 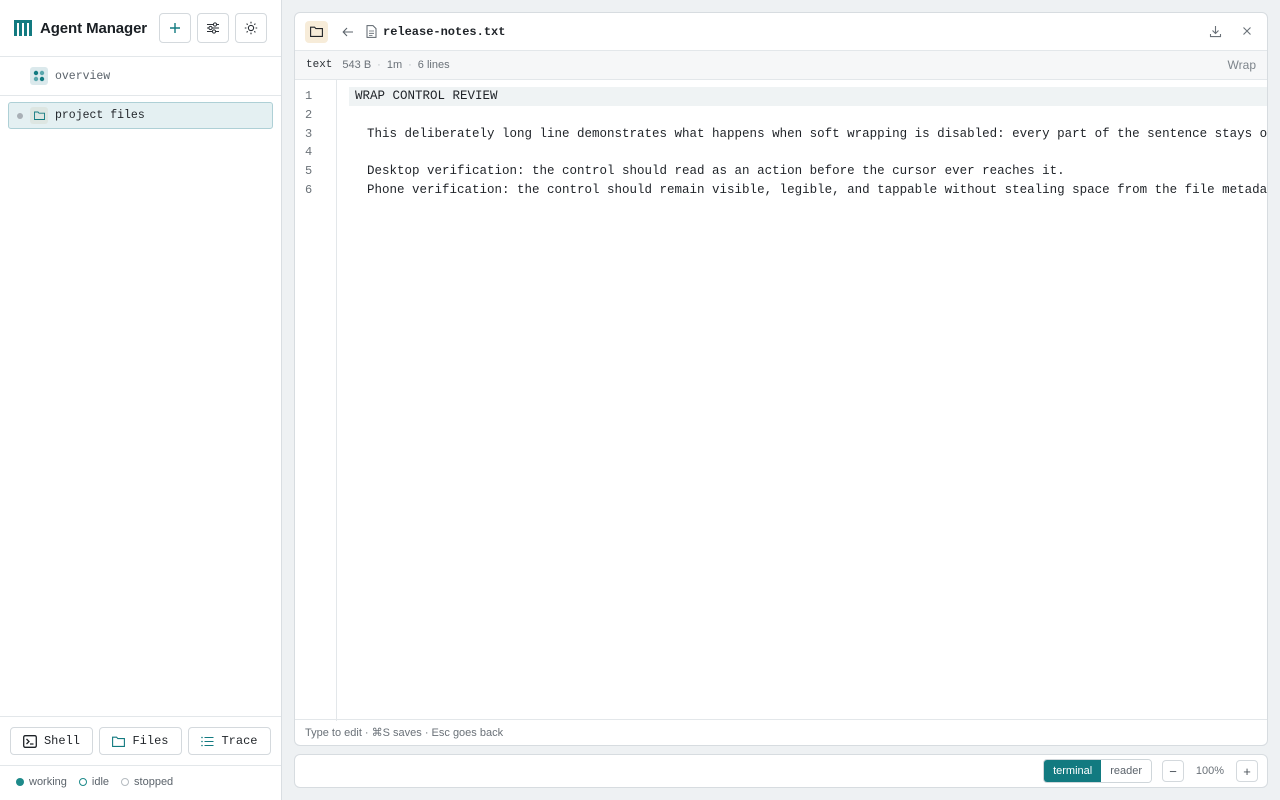 I want to click on editor-hint: Type to edit · ⌘S saves · Esc goes back, so click(x=404, y=733).